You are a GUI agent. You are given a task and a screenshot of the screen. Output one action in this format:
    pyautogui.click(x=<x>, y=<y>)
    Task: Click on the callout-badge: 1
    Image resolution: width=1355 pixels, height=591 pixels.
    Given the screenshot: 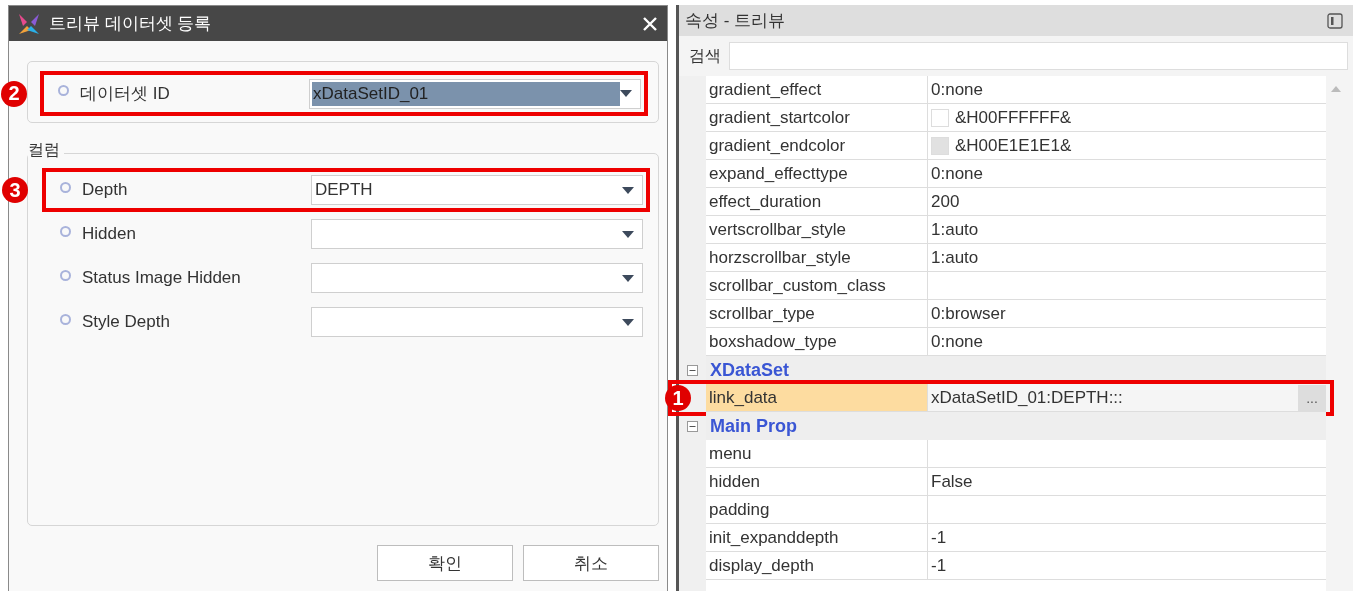 What is the action you would take?
    pyautogui.click(x=678, y=398)
    